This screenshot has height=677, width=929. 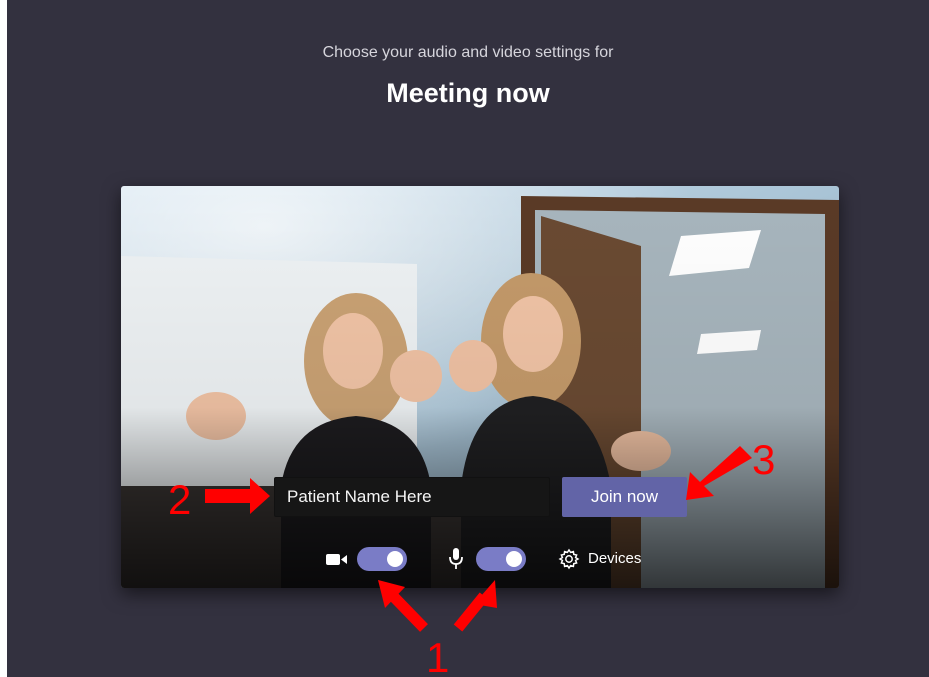 I want to click on camera-toggle-knob, so click(x=395, y=559).